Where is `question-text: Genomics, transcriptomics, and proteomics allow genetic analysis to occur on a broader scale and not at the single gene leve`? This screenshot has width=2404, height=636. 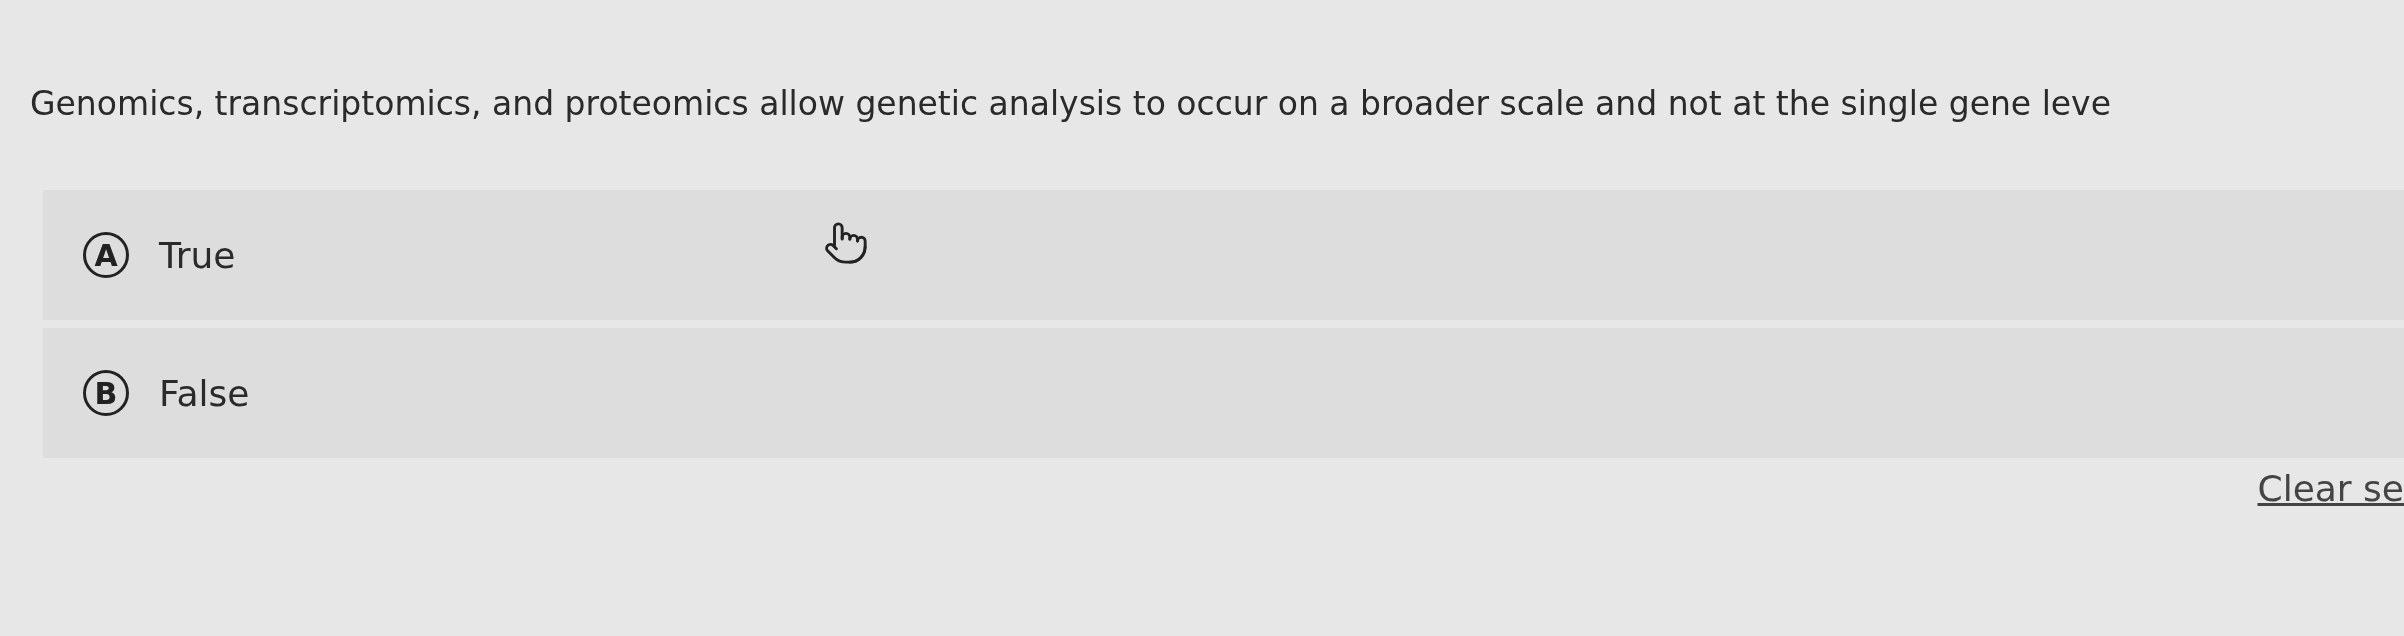 question-text: Genomics, transcriptomics, and proteomics allow genetic analysis to occur on a broader scale and not at the single gene leve is located at coordinates (1071, 104).